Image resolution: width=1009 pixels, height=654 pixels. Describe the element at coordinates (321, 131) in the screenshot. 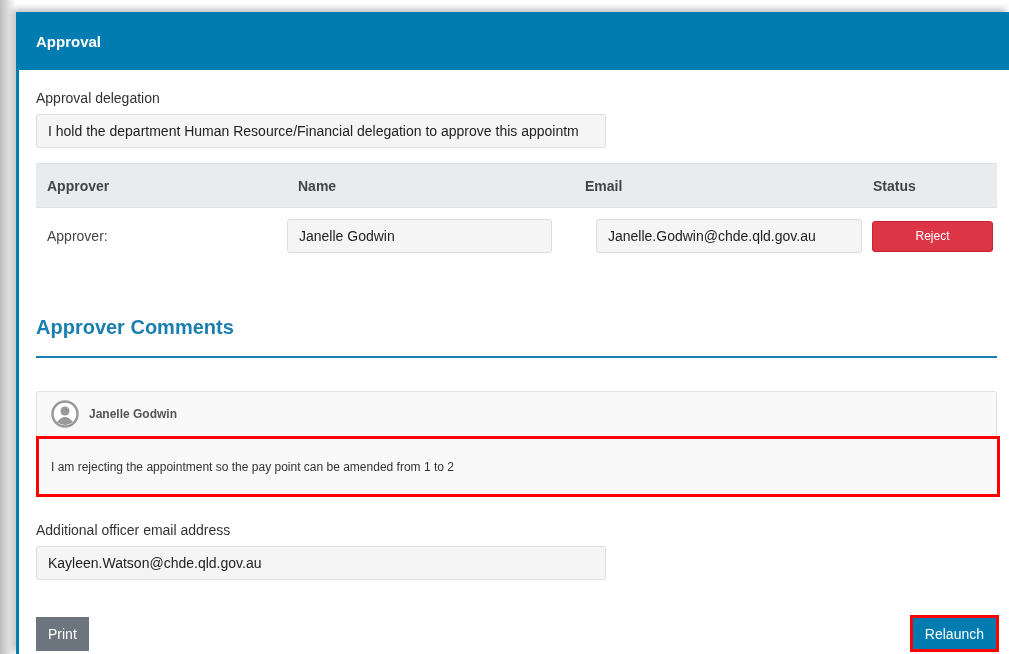

I see `delegation-field: I hold the department Human Resource/Financial delegation to approve this appointm` at that location.